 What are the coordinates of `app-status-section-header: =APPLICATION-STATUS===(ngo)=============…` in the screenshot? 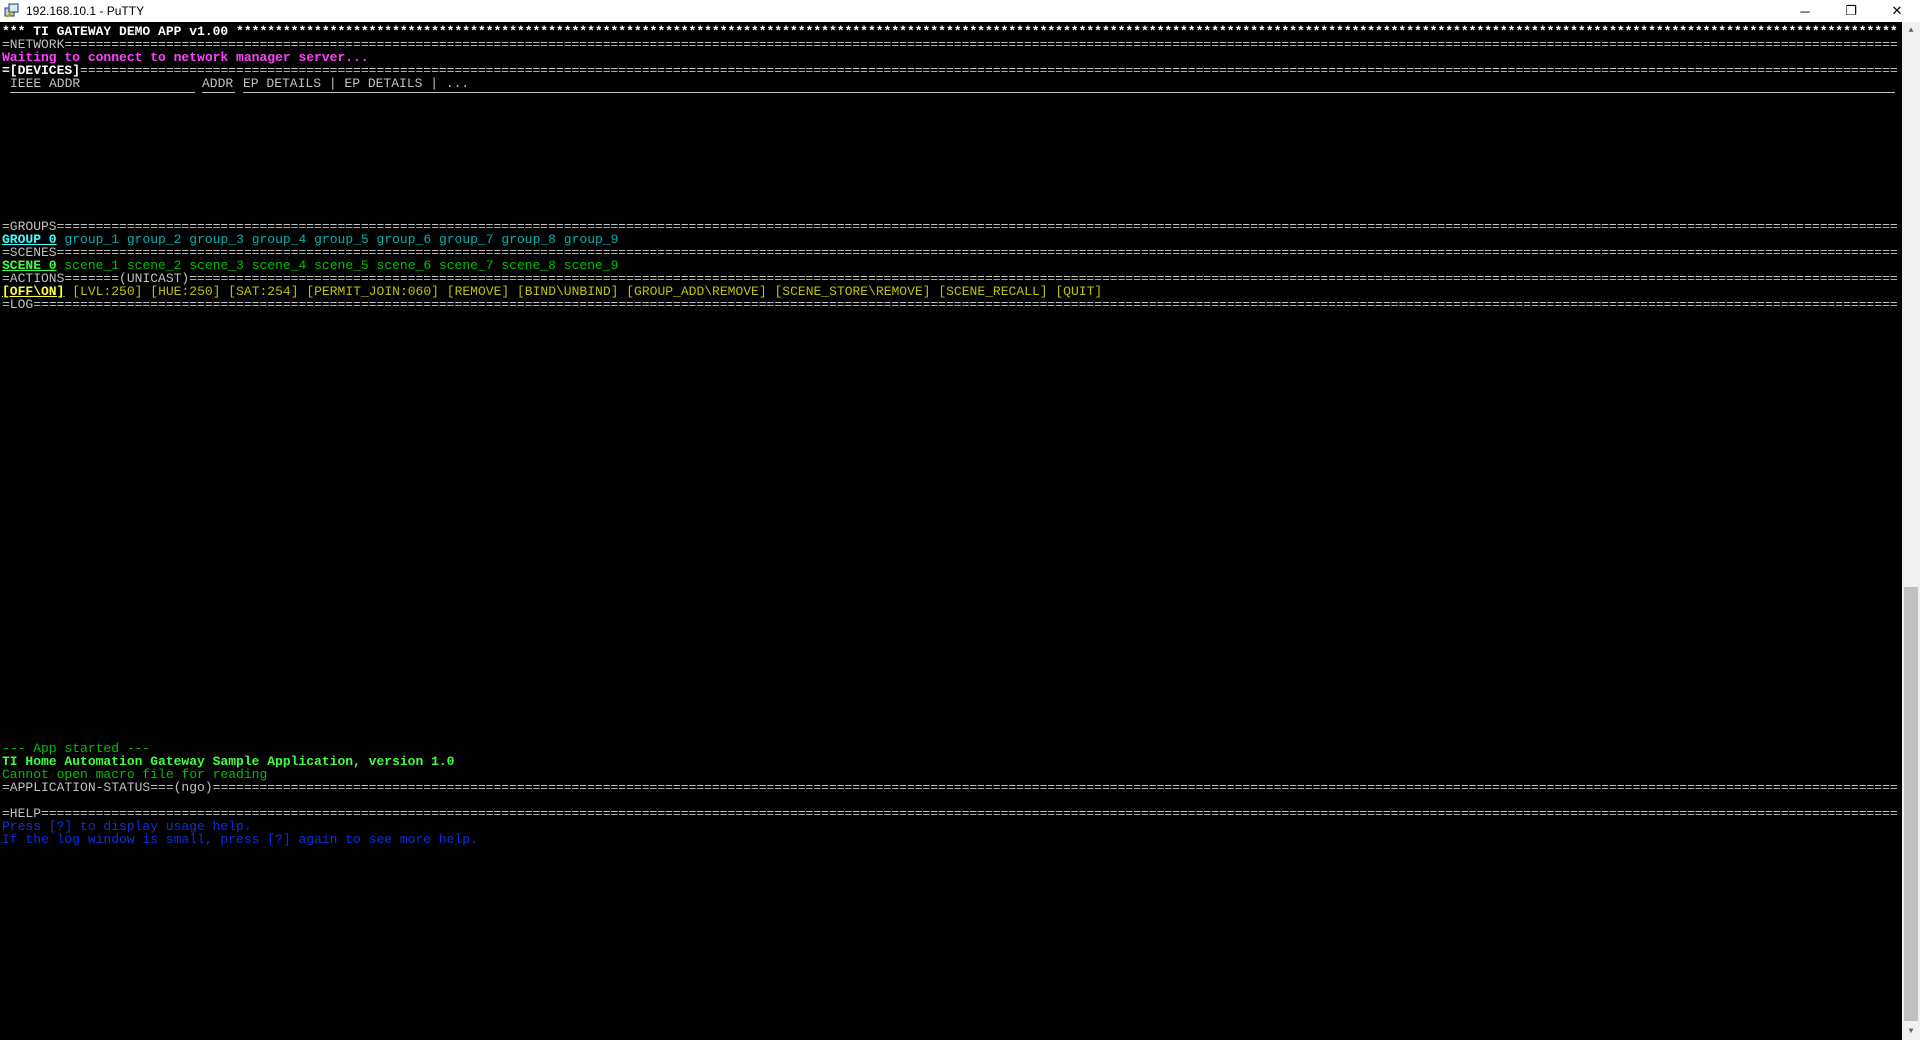 It's located at (949, 788).